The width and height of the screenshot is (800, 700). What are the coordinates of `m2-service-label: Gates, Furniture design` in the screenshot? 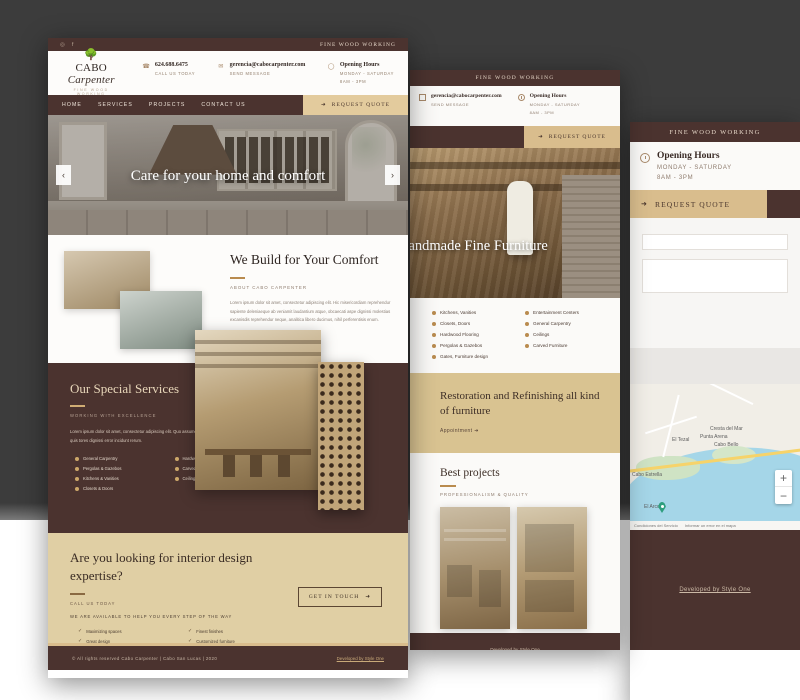 It's located at (464, 356).